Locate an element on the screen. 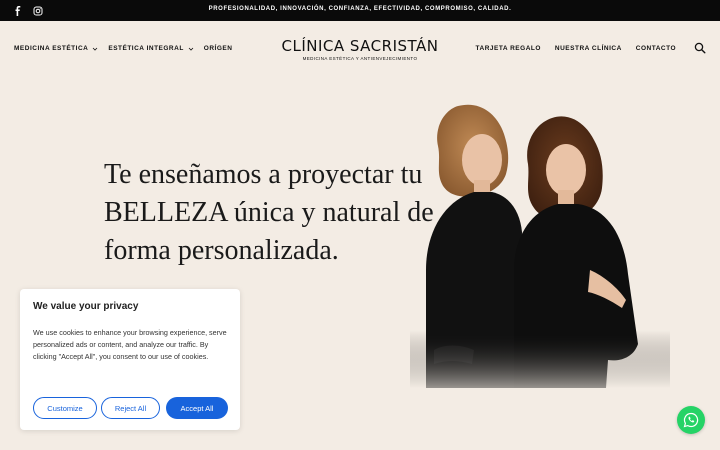 The image size is (720, 450). whatsapp-icon is located at coordinates (691, 420).